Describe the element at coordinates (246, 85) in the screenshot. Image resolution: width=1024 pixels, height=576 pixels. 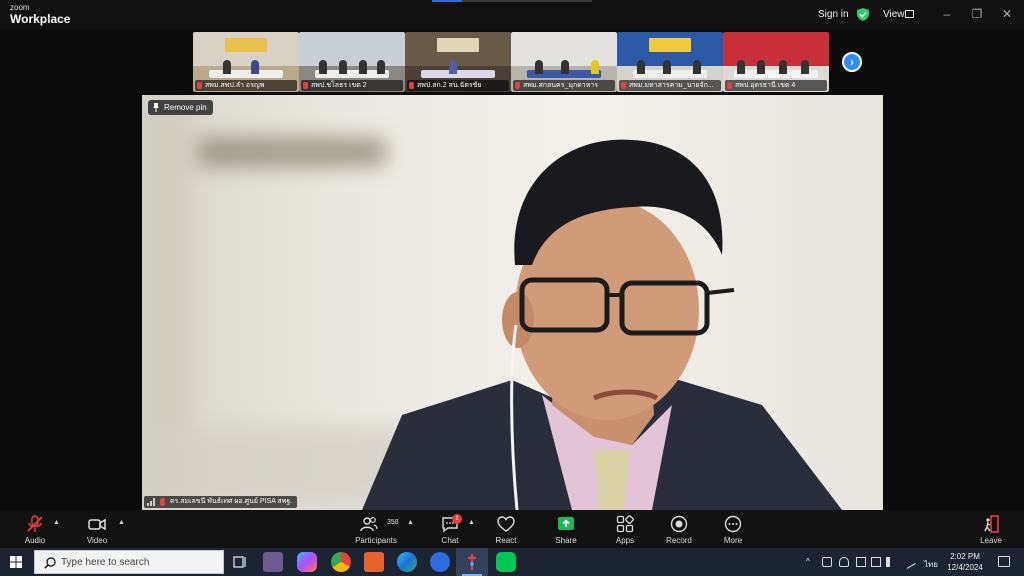
I see `thumbnail-label: สพม.สพป.ลำ อรญพ` at that location.